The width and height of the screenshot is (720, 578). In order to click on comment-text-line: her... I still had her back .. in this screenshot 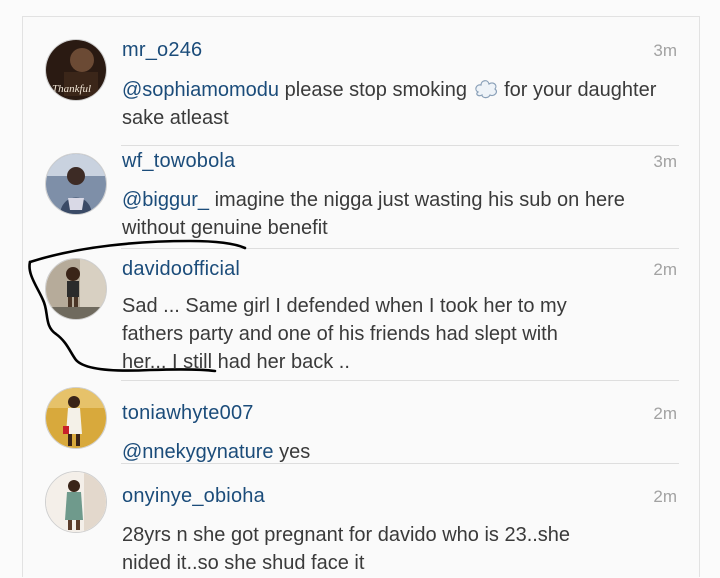, I will do `click(236, 362)`.